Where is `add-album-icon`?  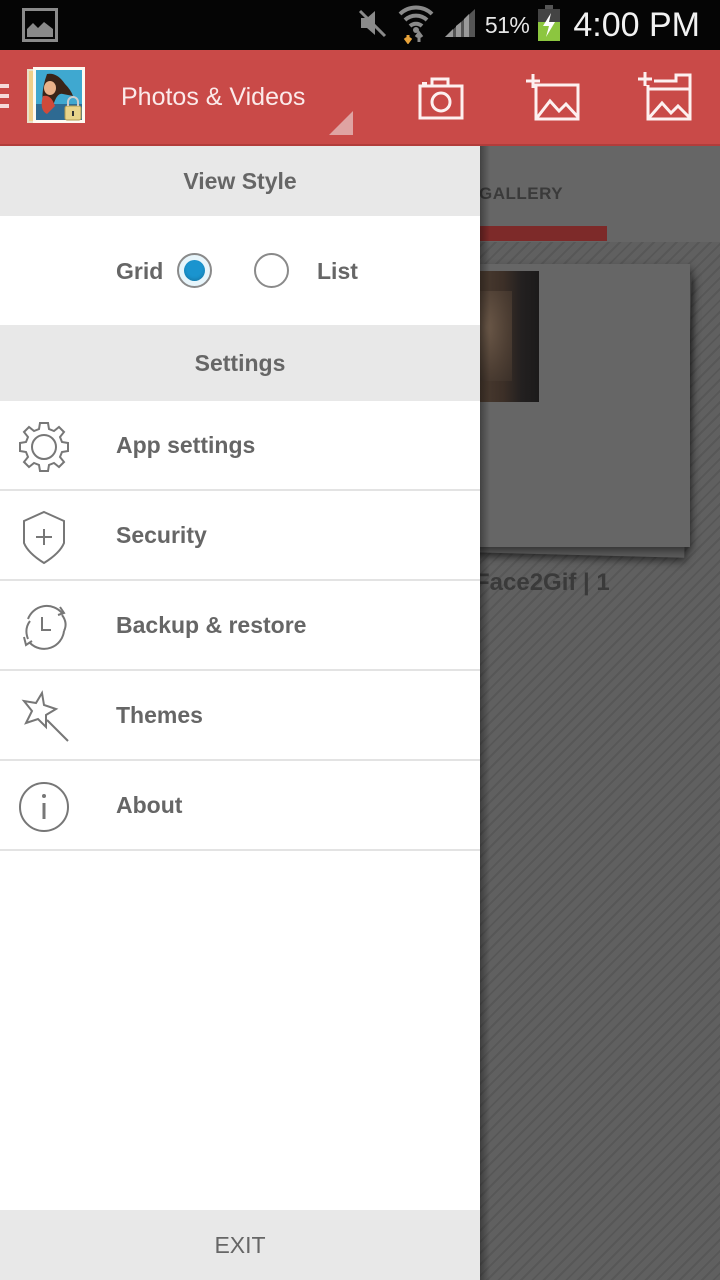
add-album-icon is located at coordinates (665, 96).